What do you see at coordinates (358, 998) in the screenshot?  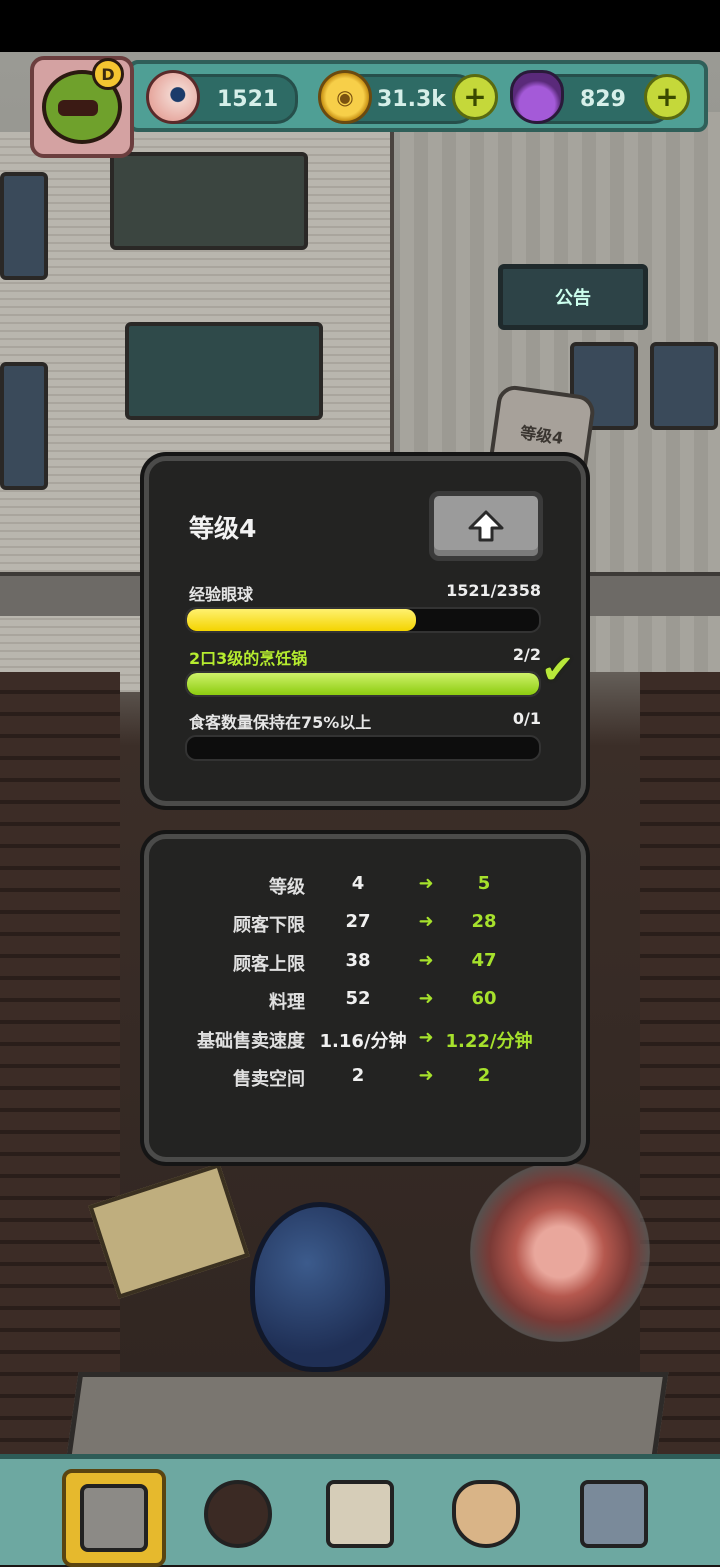 I see `stat-current: 52` at bounding box center [358, 998].